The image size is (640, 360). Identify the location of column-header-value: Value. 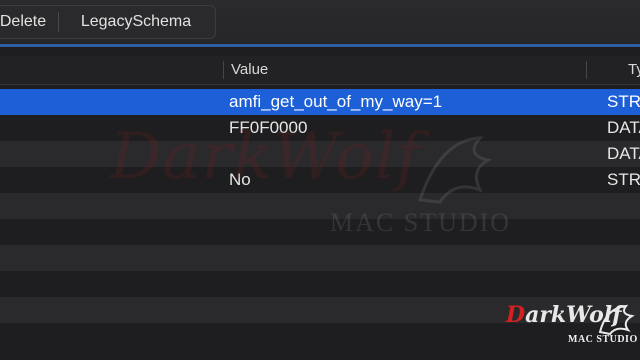
(249, 70).